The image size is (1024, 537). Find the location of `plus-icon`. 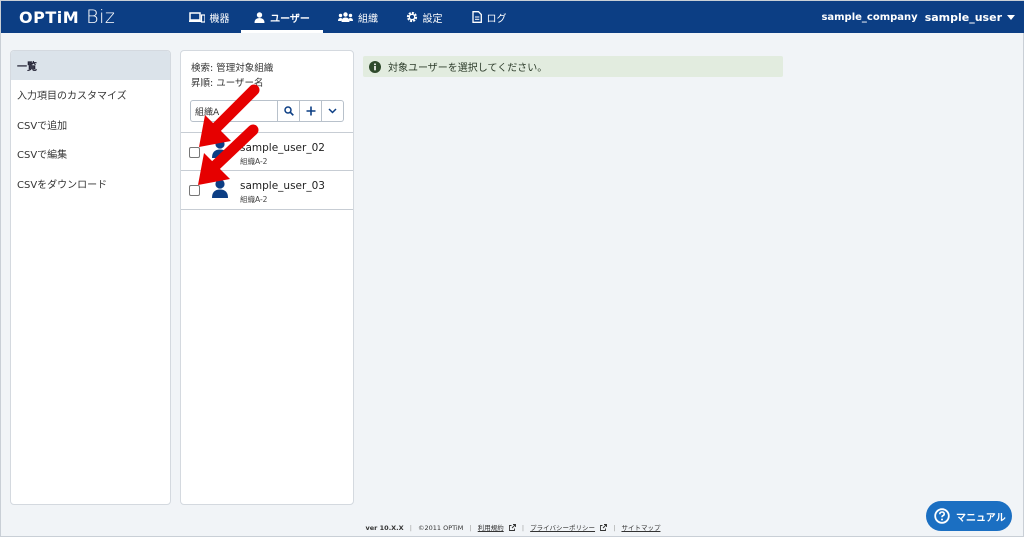

plus-icon is located at coordinates (310, 111).